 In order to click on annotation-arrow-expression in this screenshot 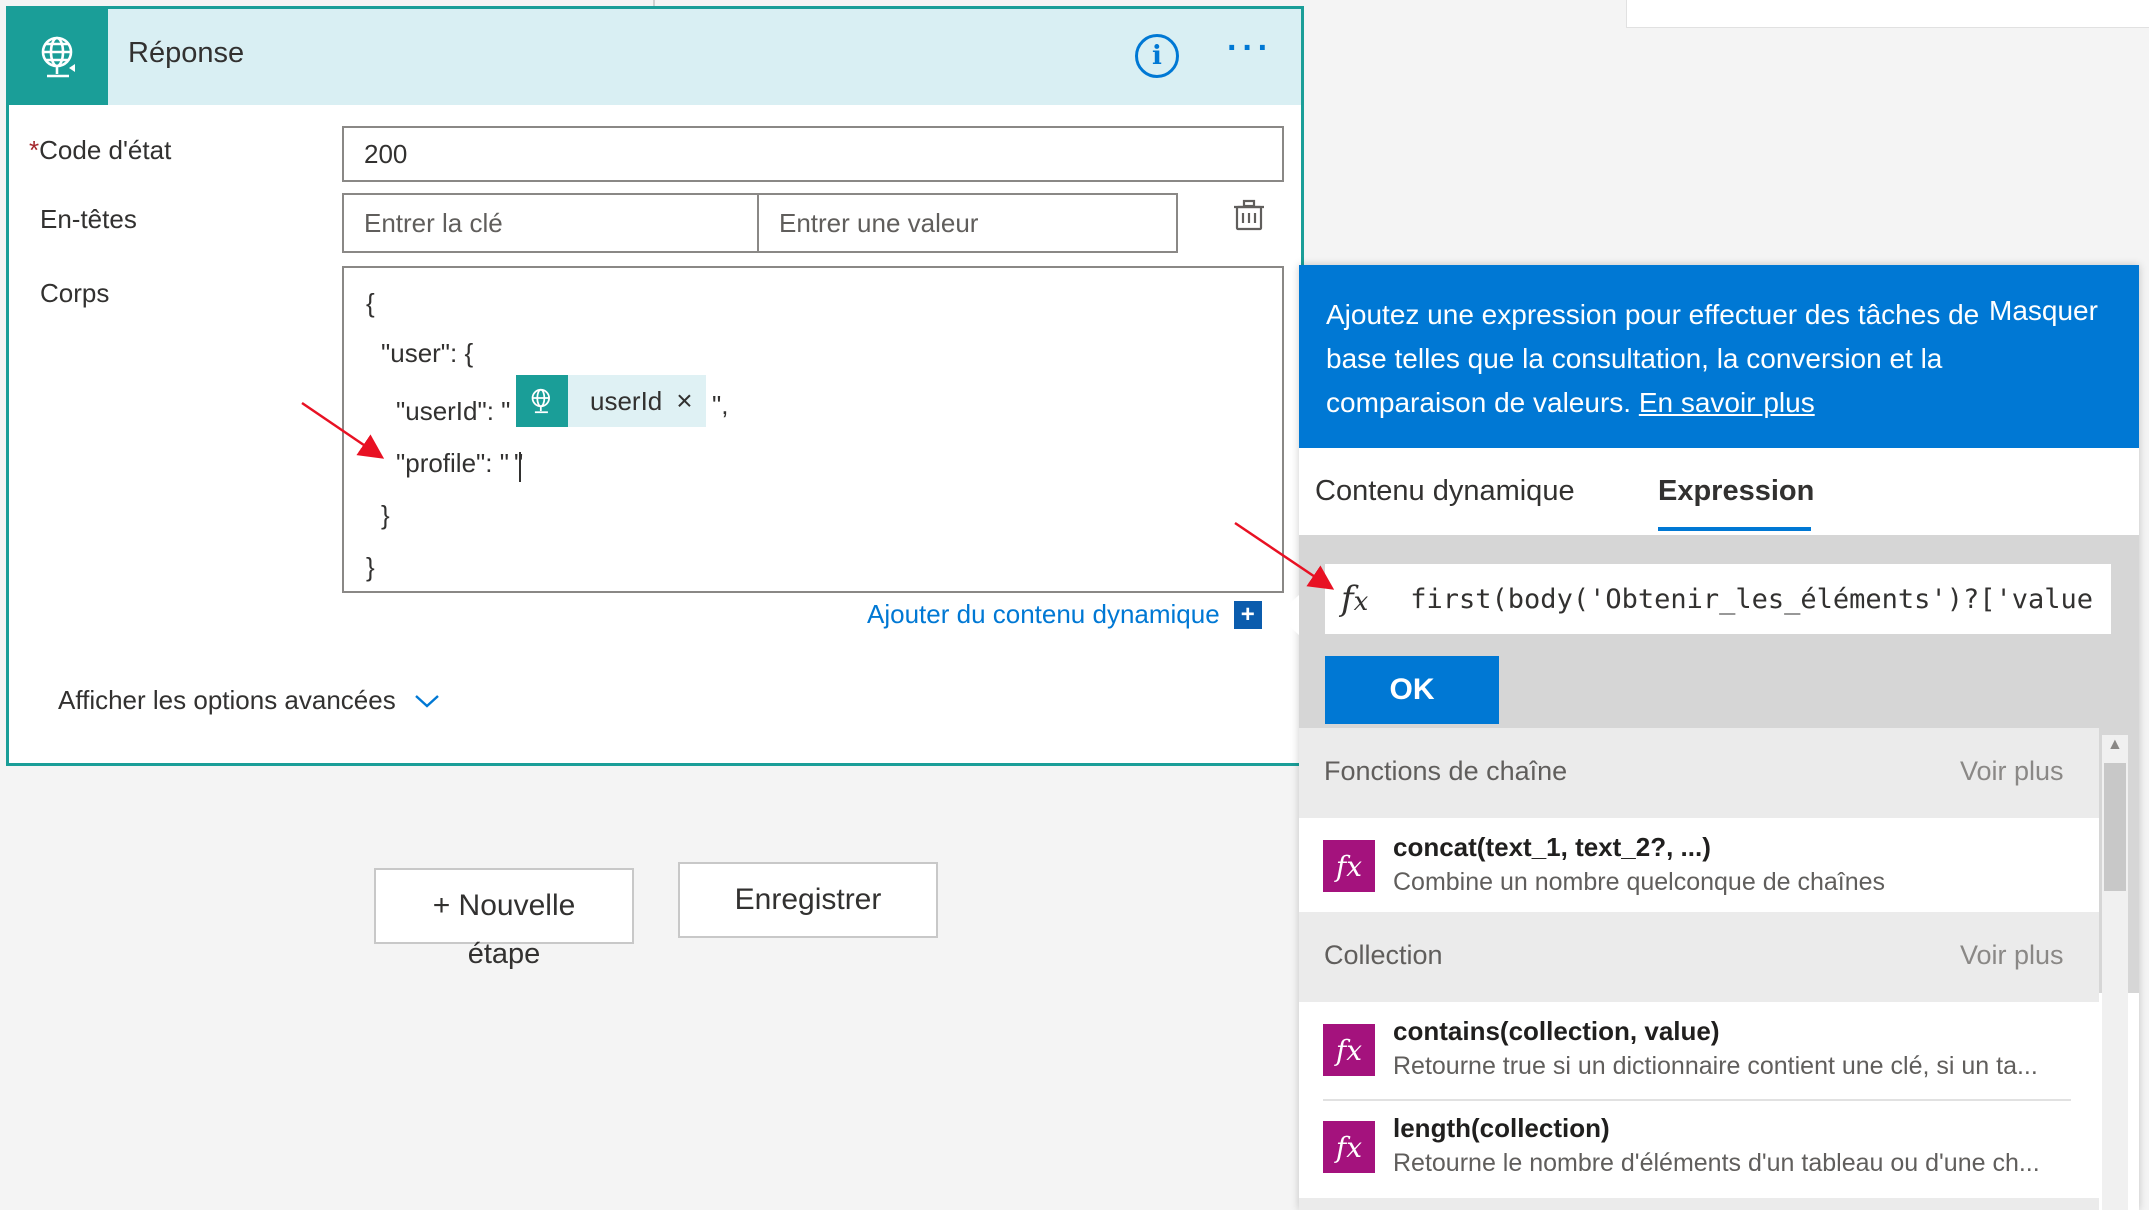, I will do `click(1284, 555)`.